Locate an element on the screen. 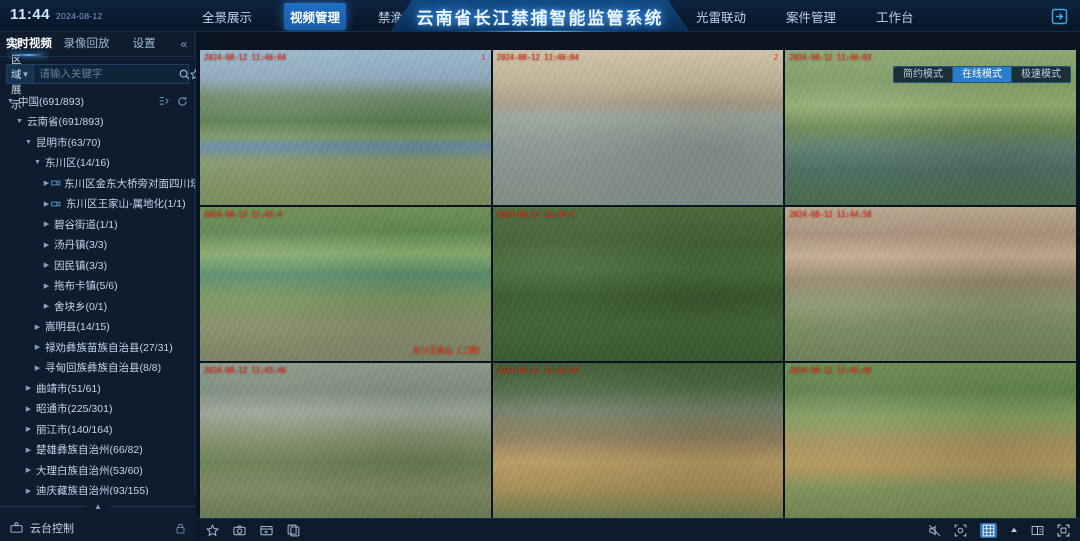  tree-node: ▶ 曲靖市(51/61) is located at coordinates (97, 388).